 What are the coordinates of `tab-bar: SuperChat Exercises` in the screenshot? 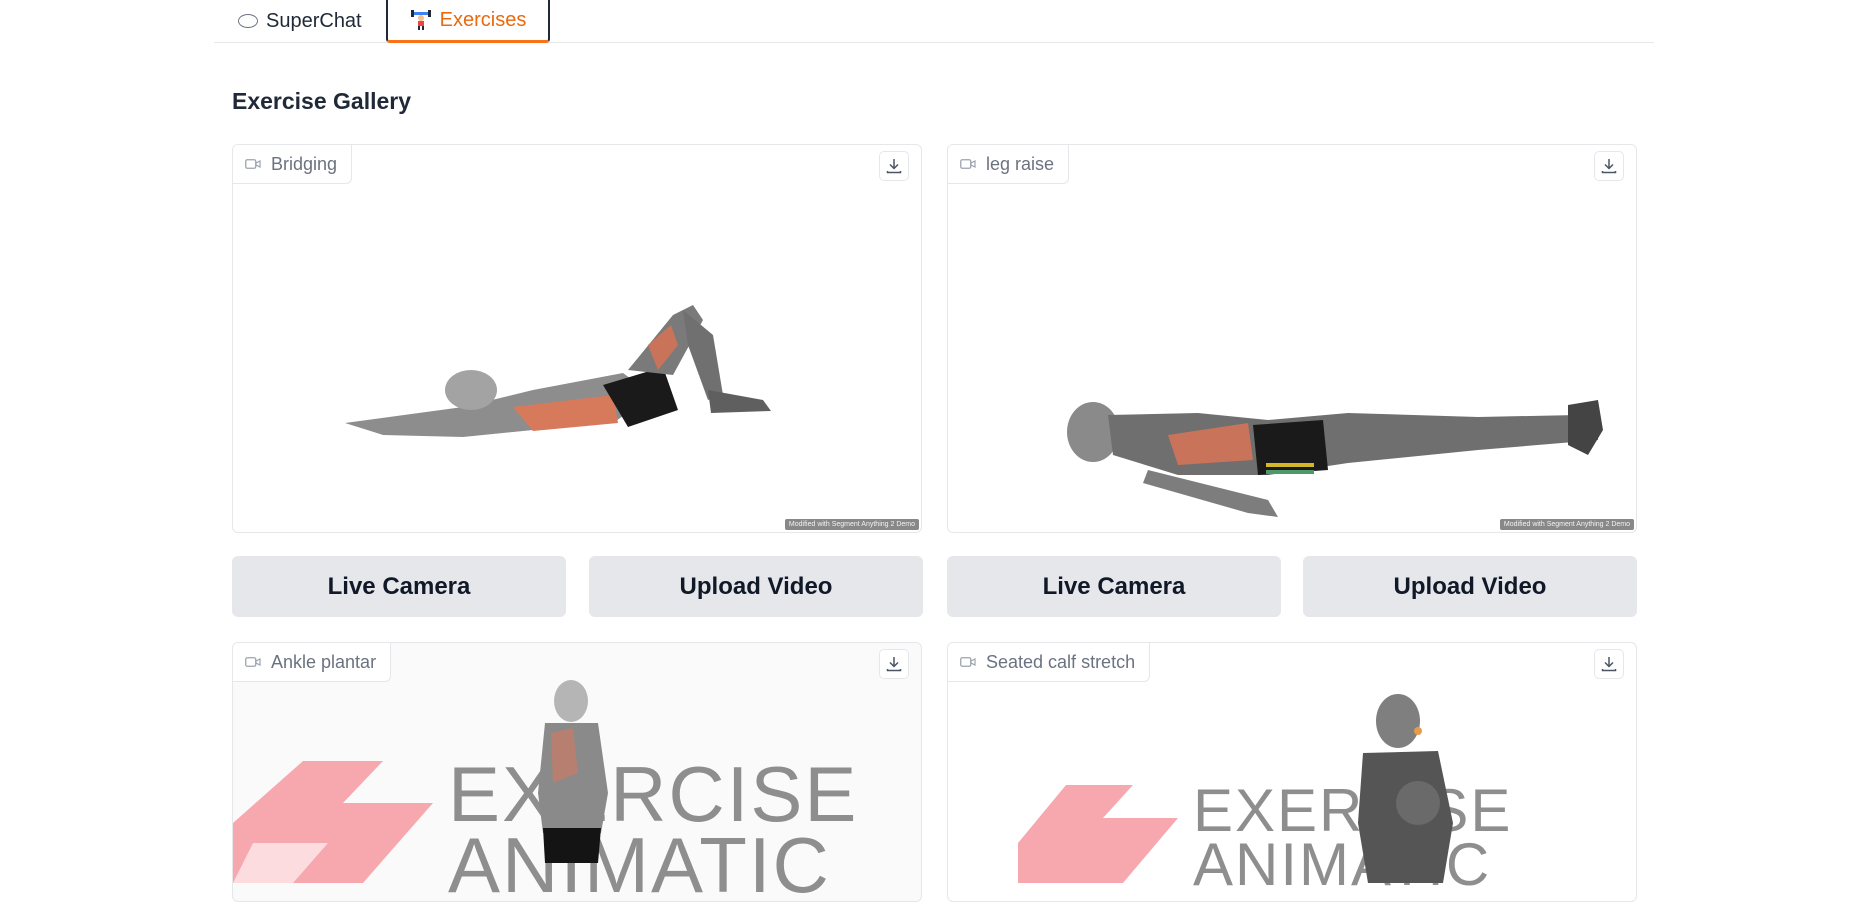 It's located at (934, 21).